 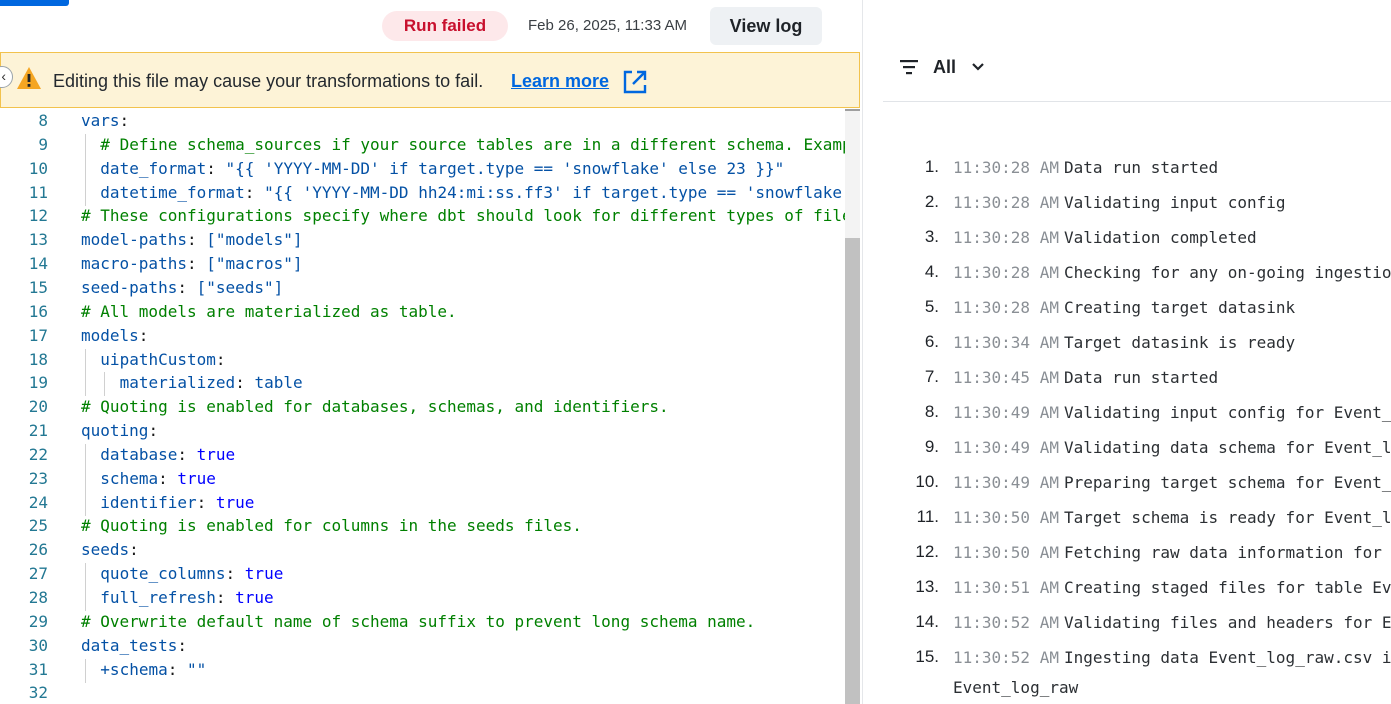 What do you see at coordinates (931, 166) in the screenshot?
I see `log-entry-number: 1.` at bounding box center [931, 166].